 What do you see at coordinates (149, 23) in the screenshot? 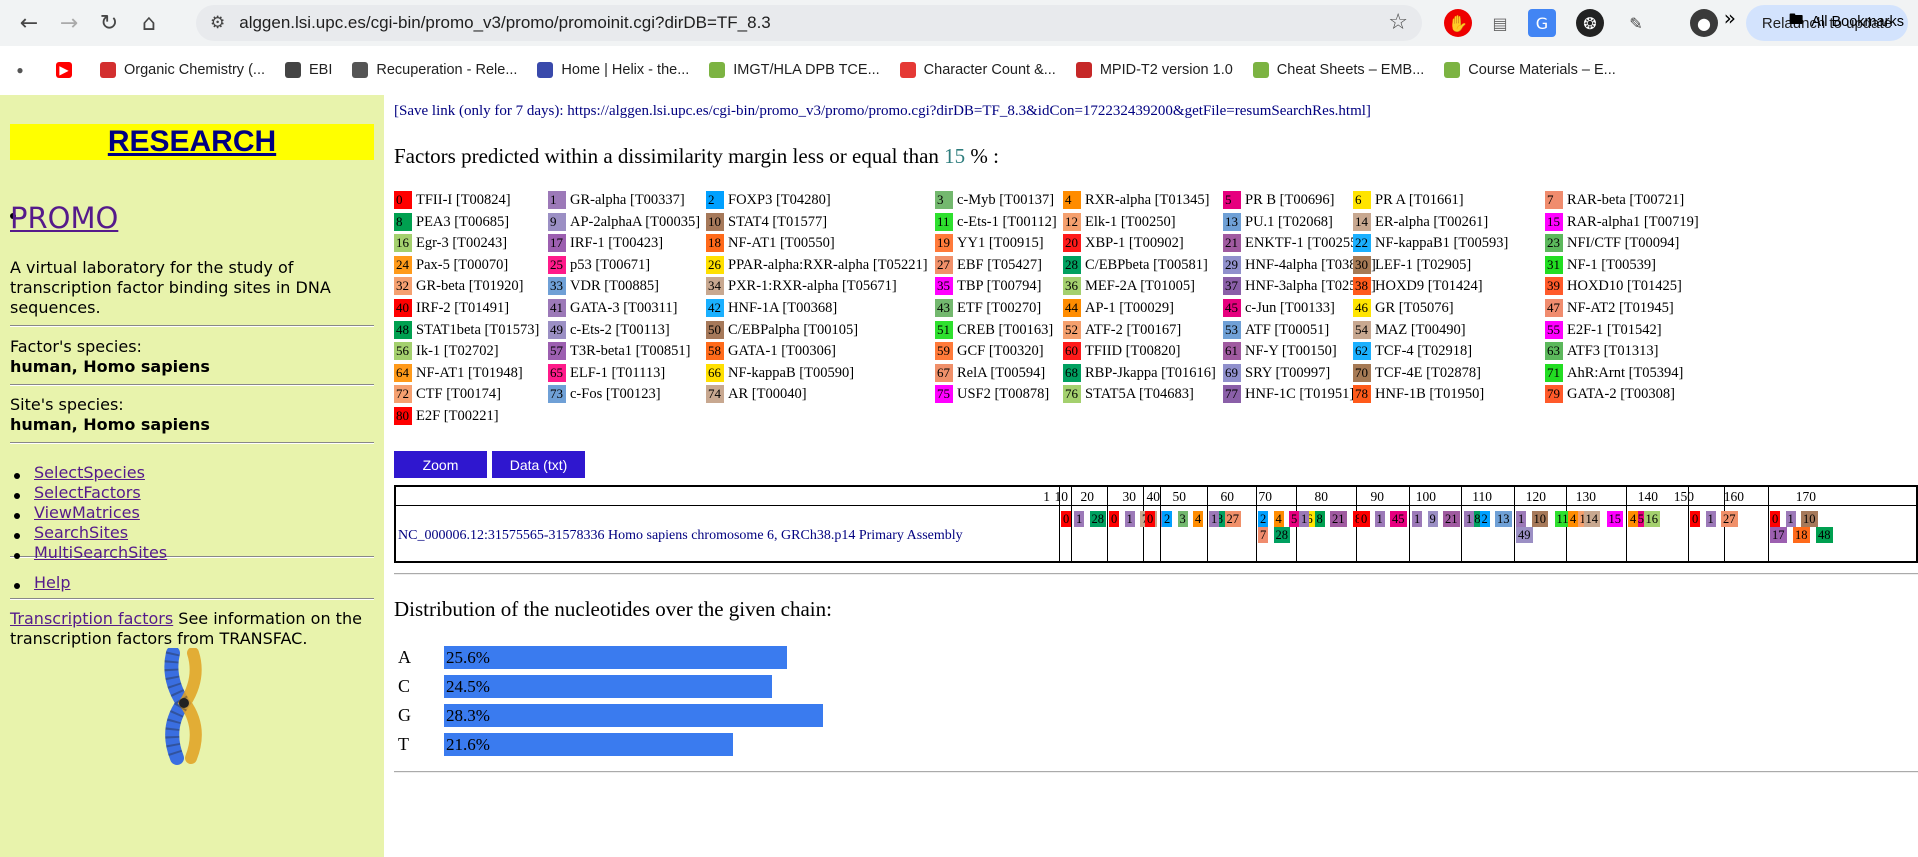
I see `home-icon: ⌂` at bounding box center [149, 23].